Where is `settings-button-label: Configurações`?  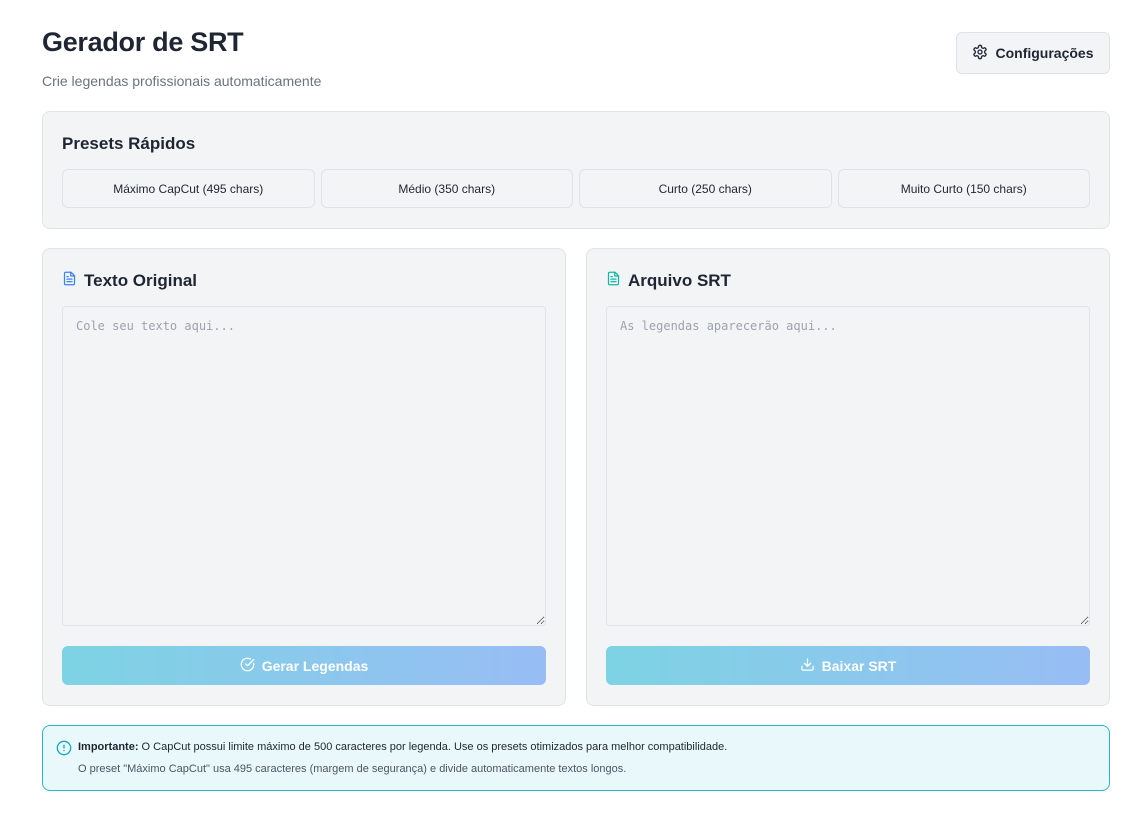
settings-button-label: Configurações is located at coordinates (1044, 53).